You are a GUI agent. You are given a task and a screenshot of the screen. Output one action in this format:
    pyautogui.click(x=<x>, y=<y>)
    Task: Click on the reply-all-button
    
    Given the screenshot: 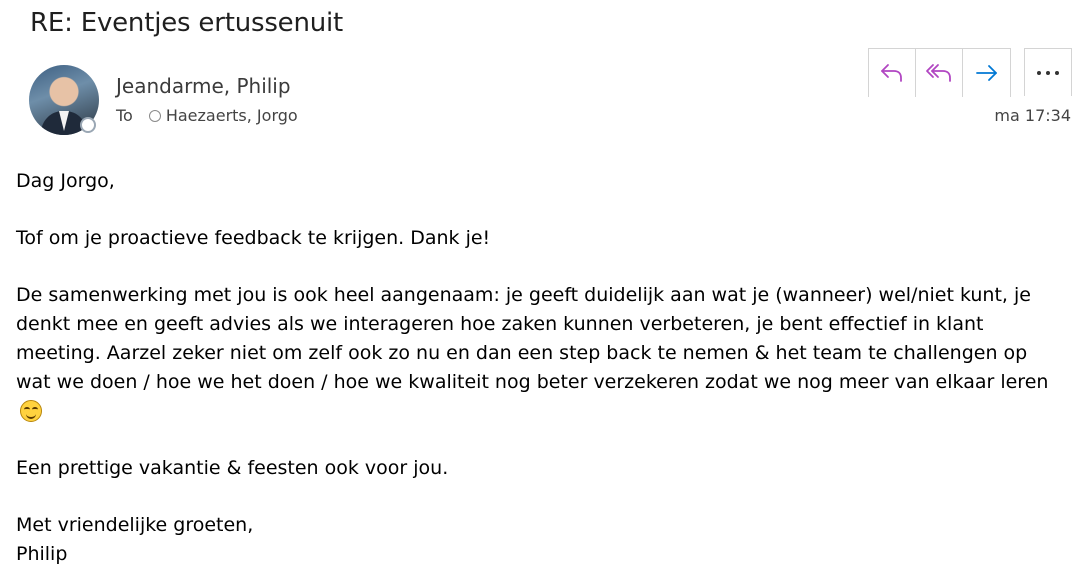 What is the action you would take?
    pyautogui.click(x=939, y=73)
    